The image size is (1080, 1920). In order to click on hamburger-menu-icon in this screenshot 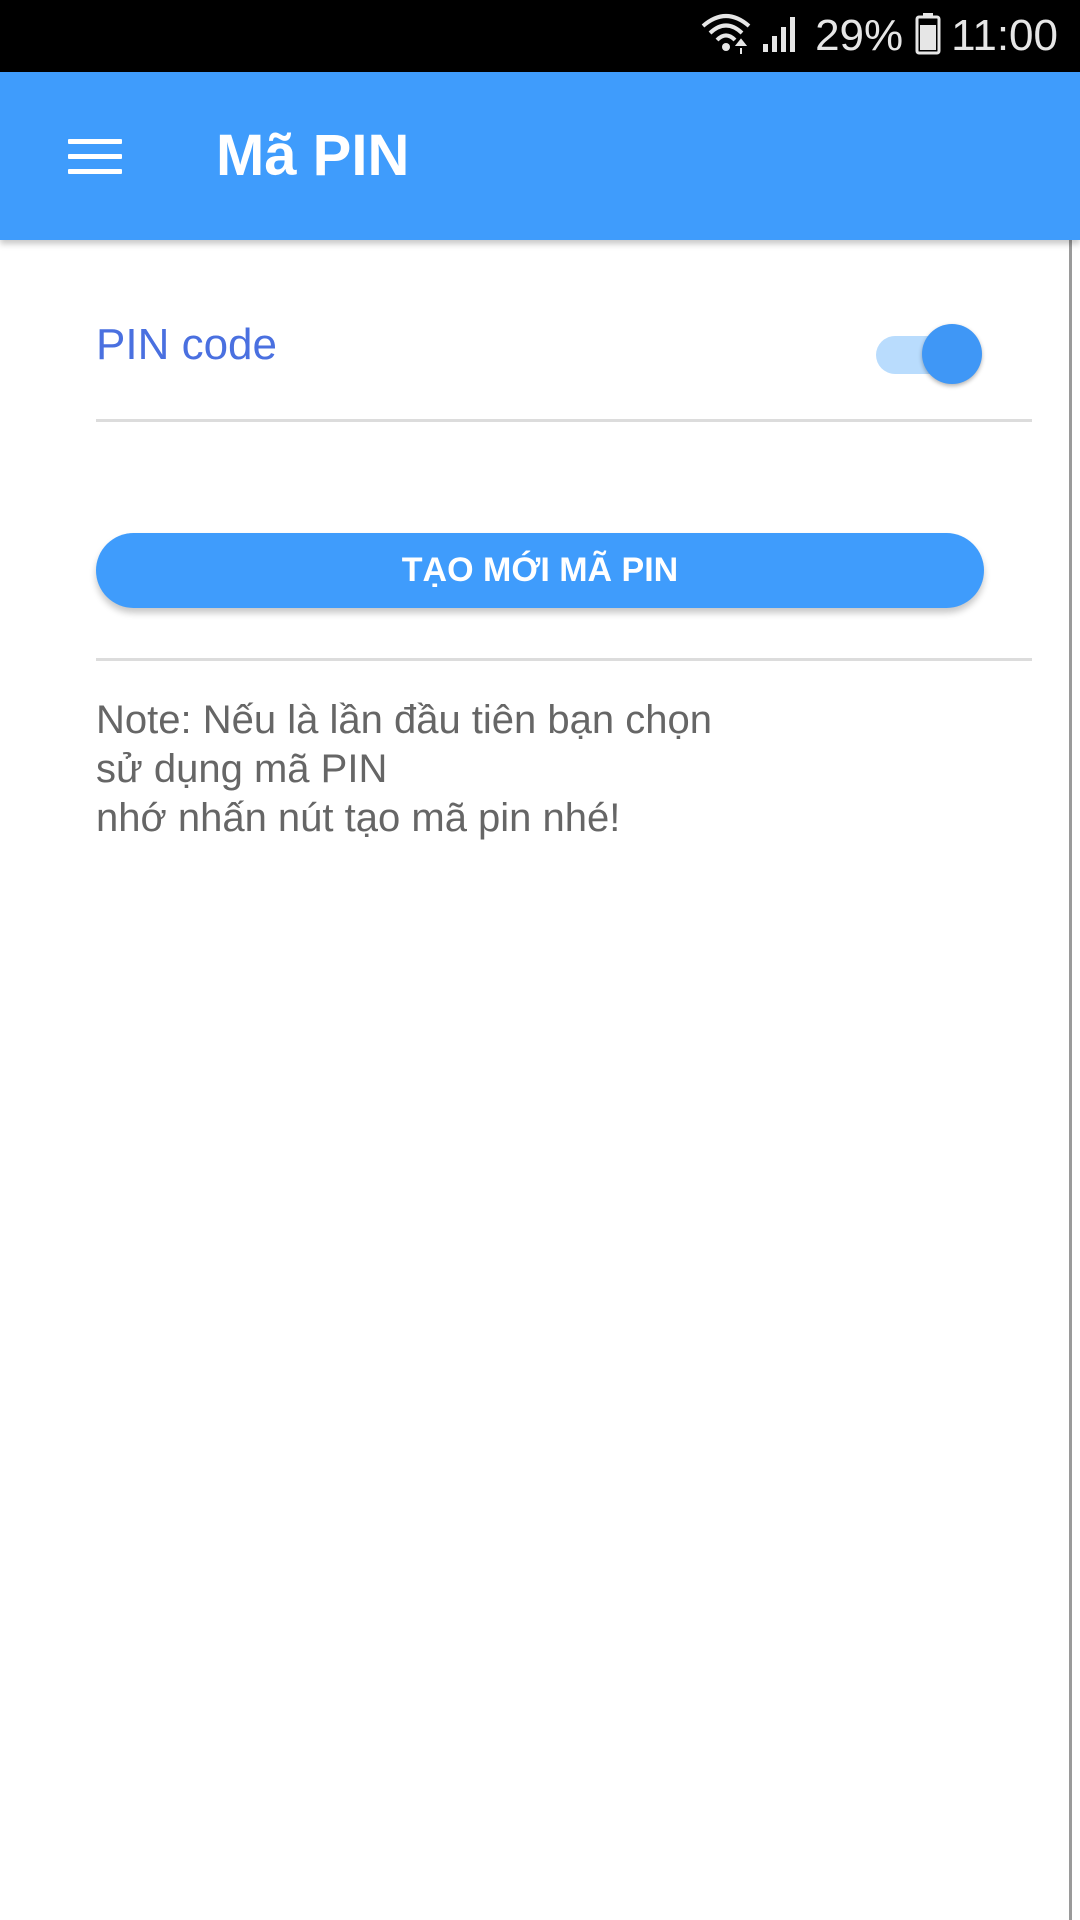, I will do `click(96, 156)`.